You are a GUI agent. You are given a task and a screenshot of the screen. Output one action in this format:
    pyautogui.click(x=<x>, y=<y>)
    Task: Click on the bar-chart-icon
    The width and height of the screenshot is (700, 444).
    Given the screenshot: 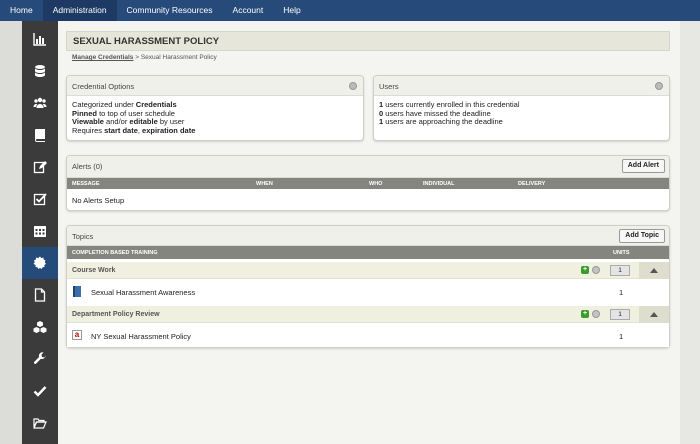 What is the action you would take?
    pyautogui.click(x=39, y=39)
    